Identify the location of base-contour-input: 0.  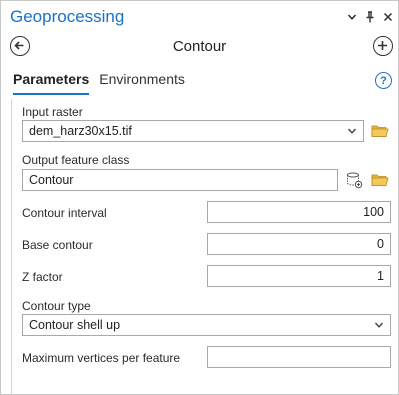
(299, 244).